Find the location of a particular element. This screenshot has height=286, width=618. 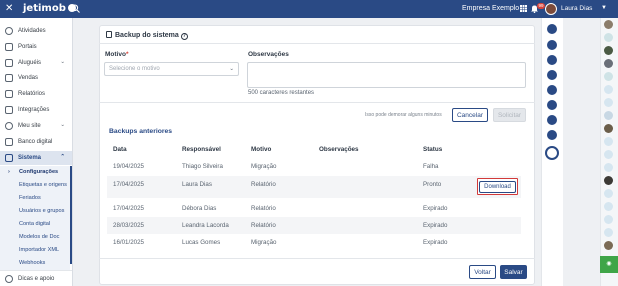

chat-launcher: ◉ is located at coordinates (609, 264).